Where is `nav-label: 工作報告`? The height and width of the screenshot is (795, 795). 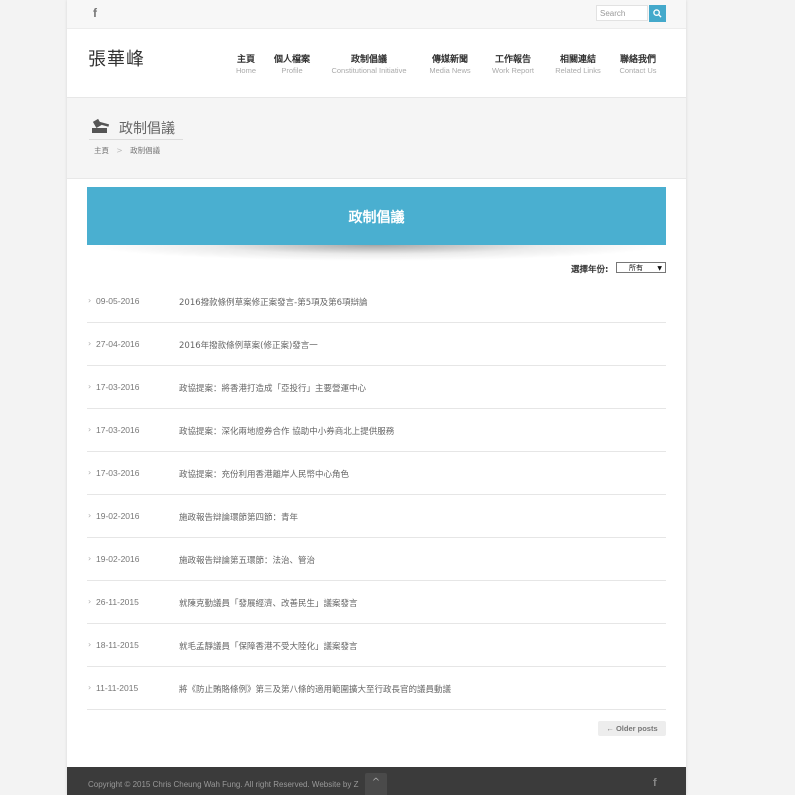
nav-label: 工作報告 is located at coordinates (512, 60).